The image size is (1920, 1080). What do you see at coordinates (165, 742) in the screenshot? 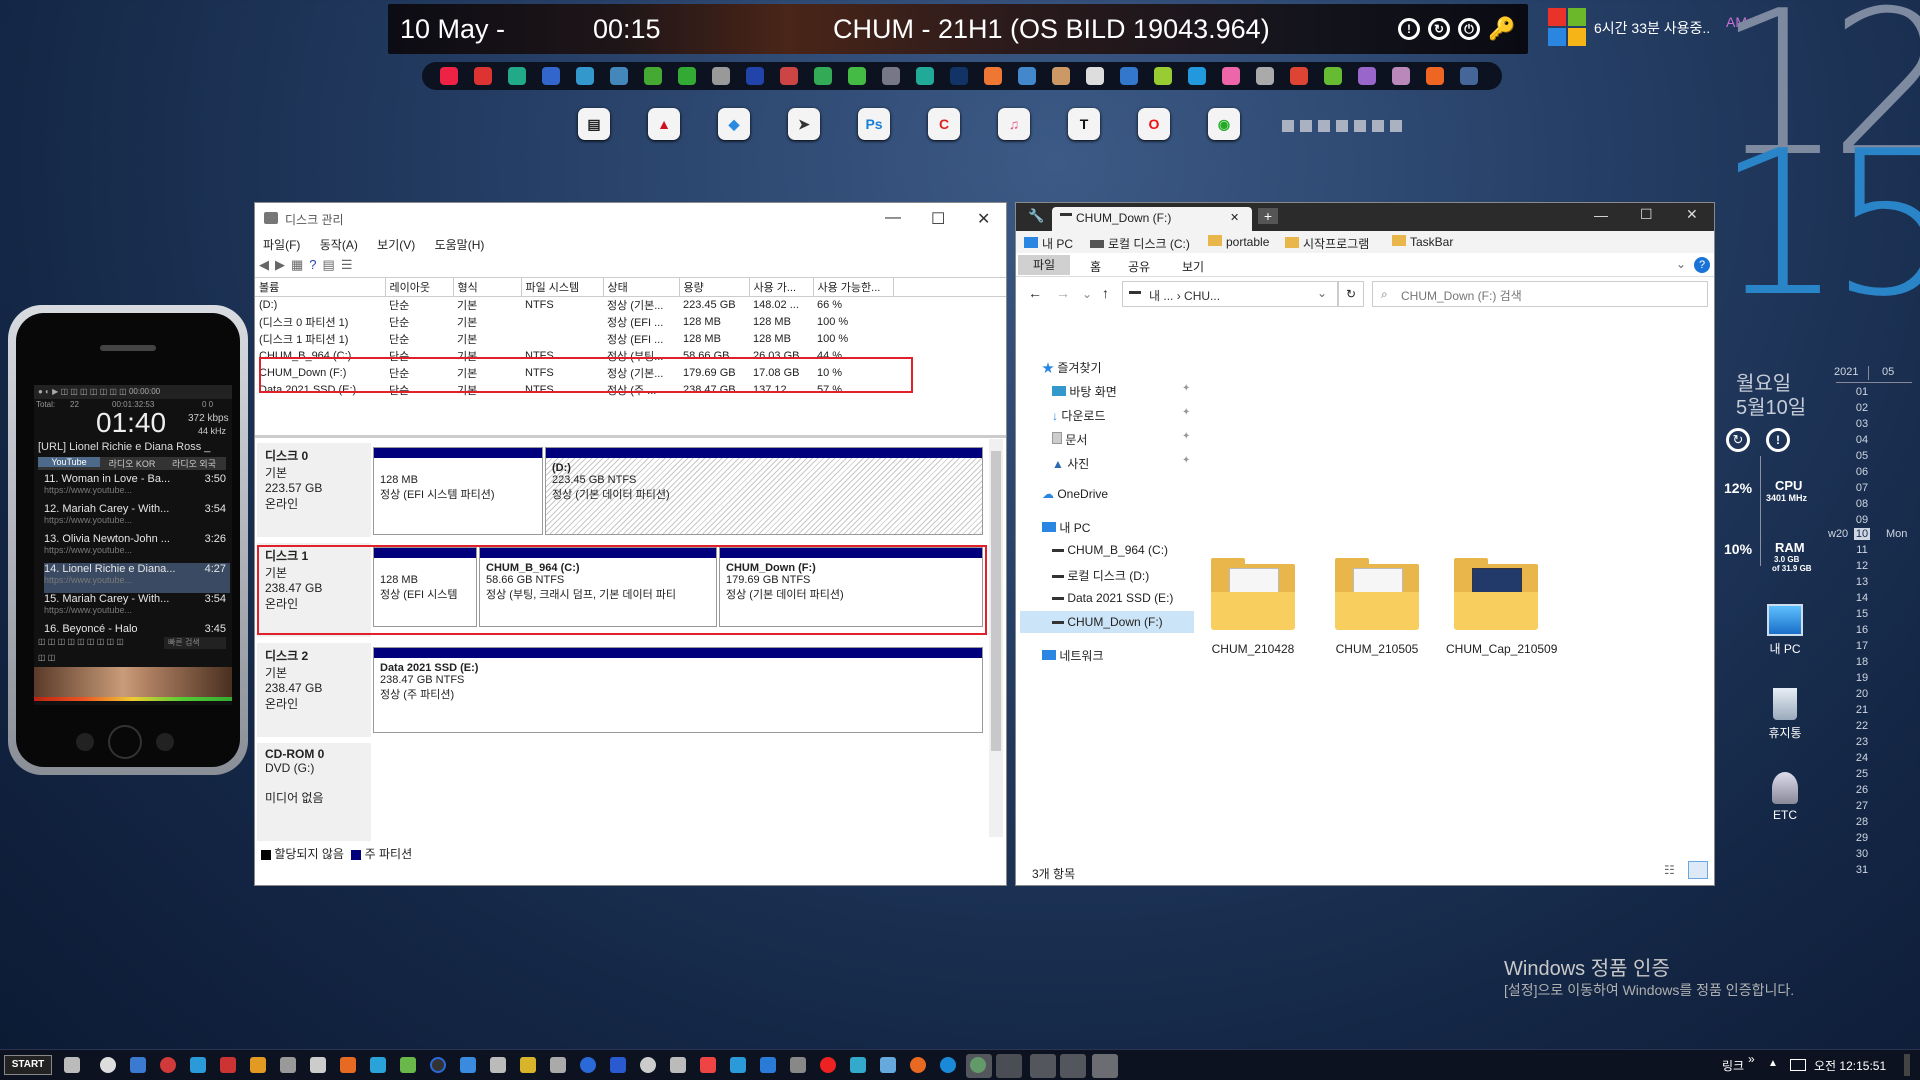
I see `next-button` at bounding box center [165, 742].